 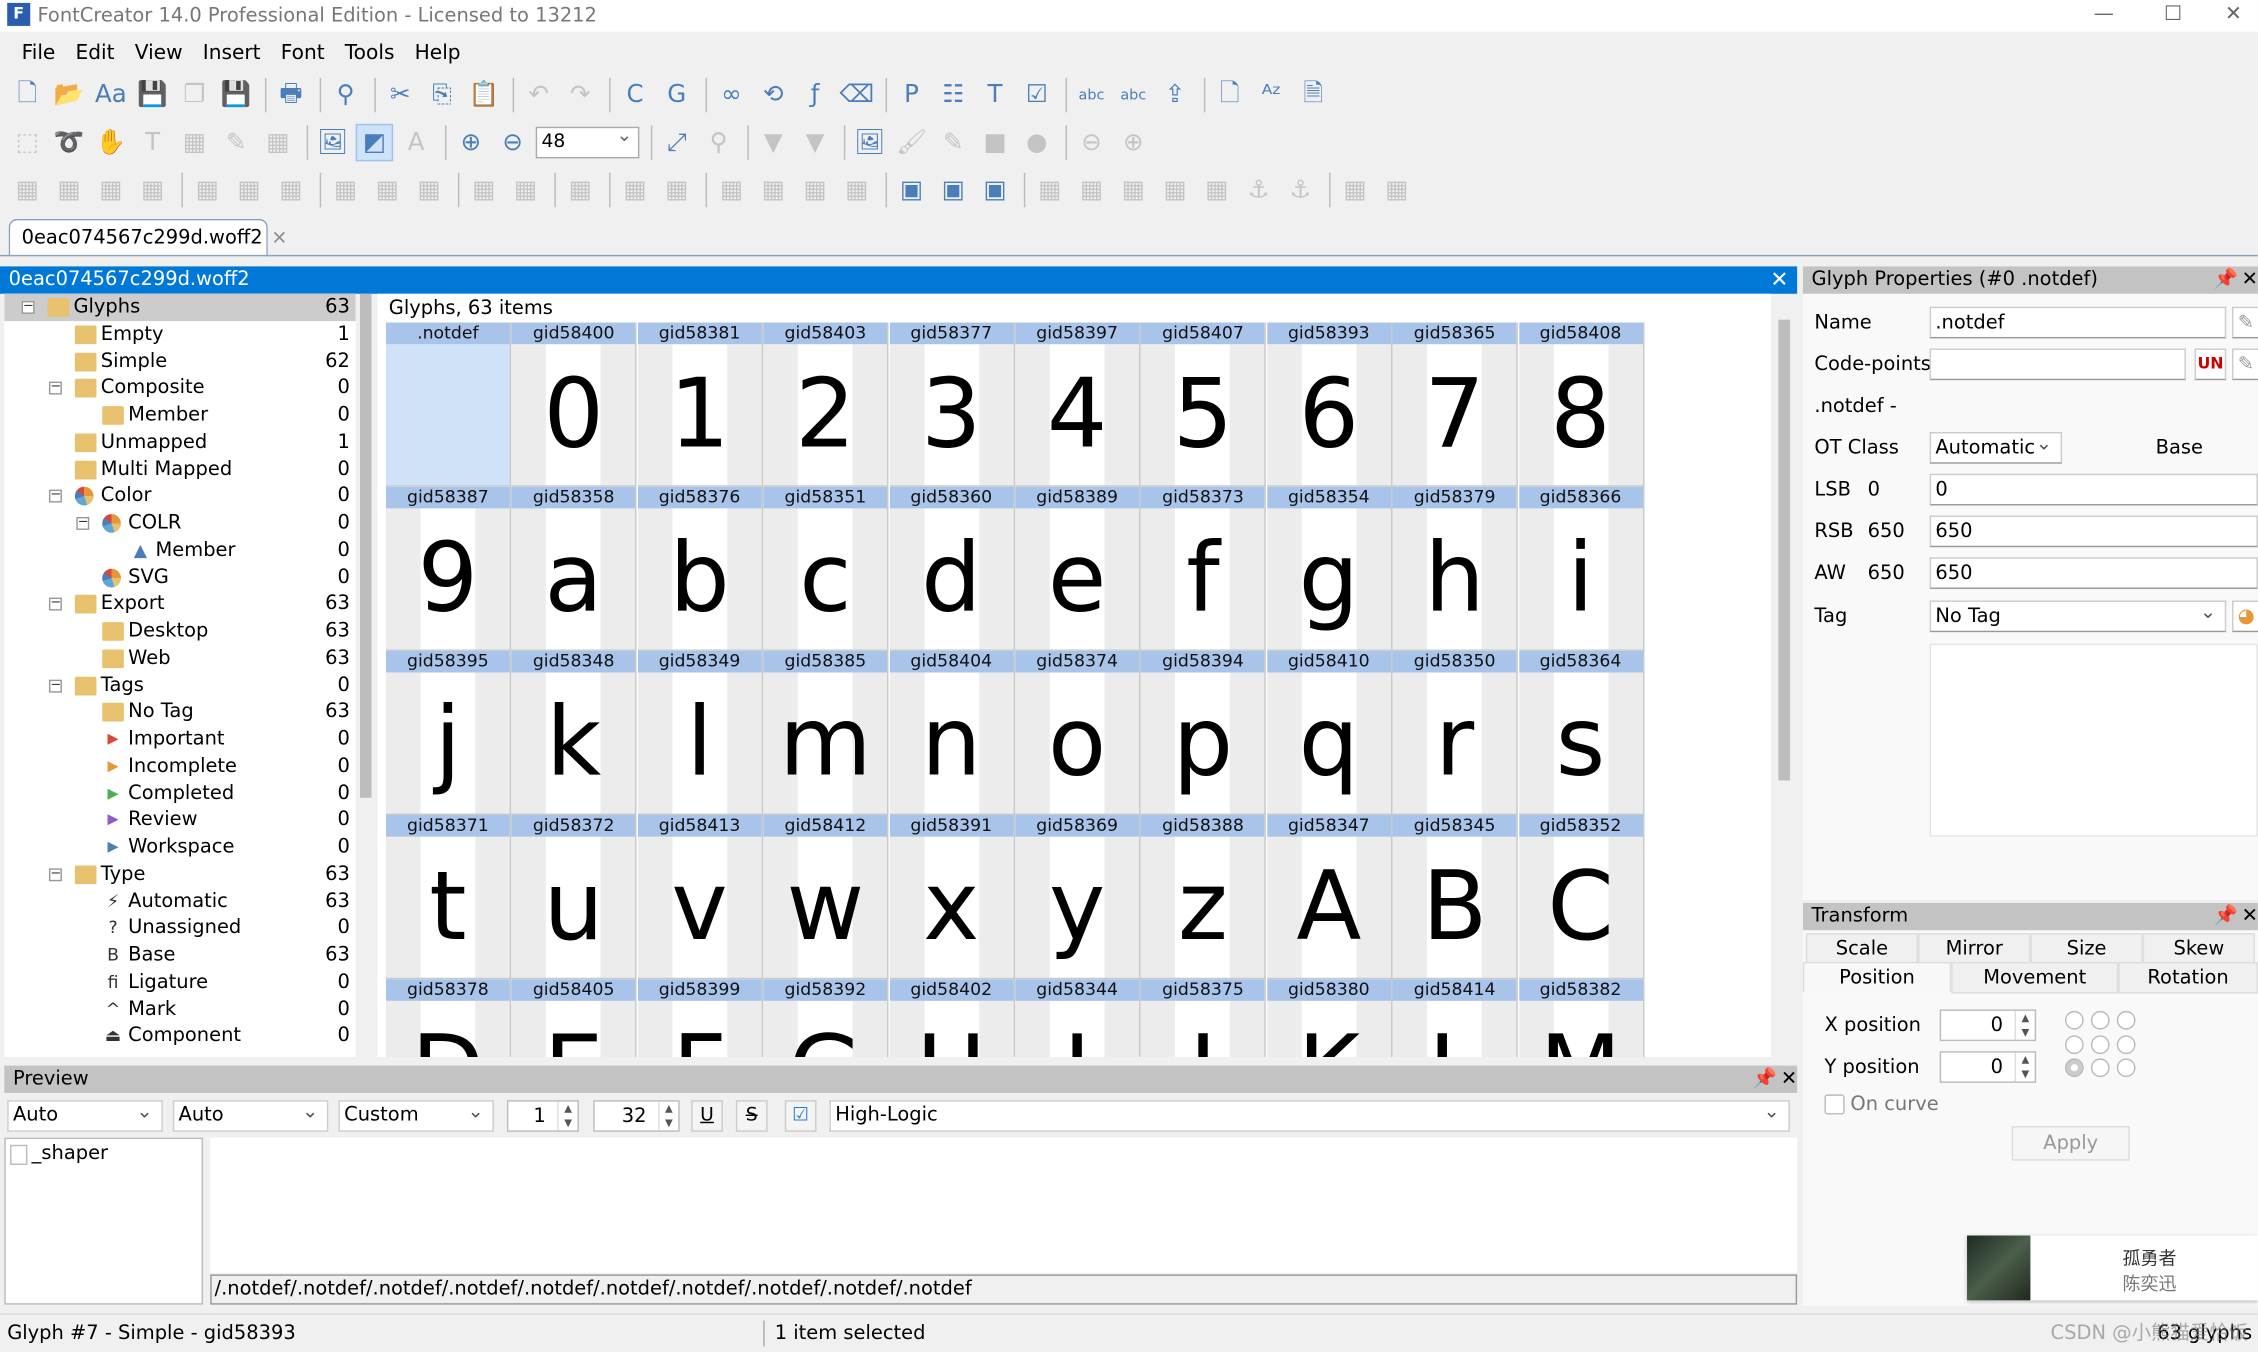 I want to click on glyph-cell: gid58379 h, so click(x=1455, y=568).